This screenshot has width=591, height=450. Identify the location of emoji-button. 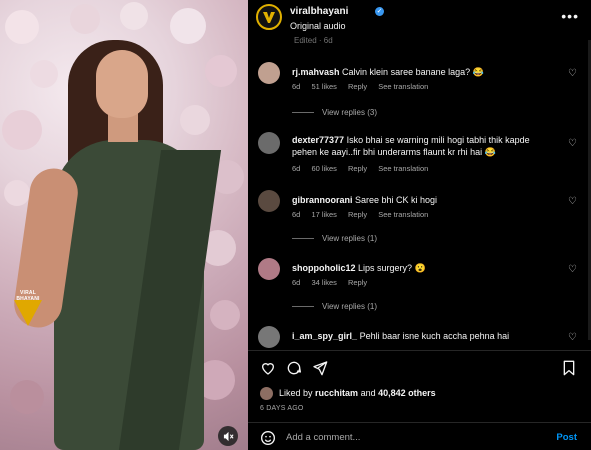
(268, 438).